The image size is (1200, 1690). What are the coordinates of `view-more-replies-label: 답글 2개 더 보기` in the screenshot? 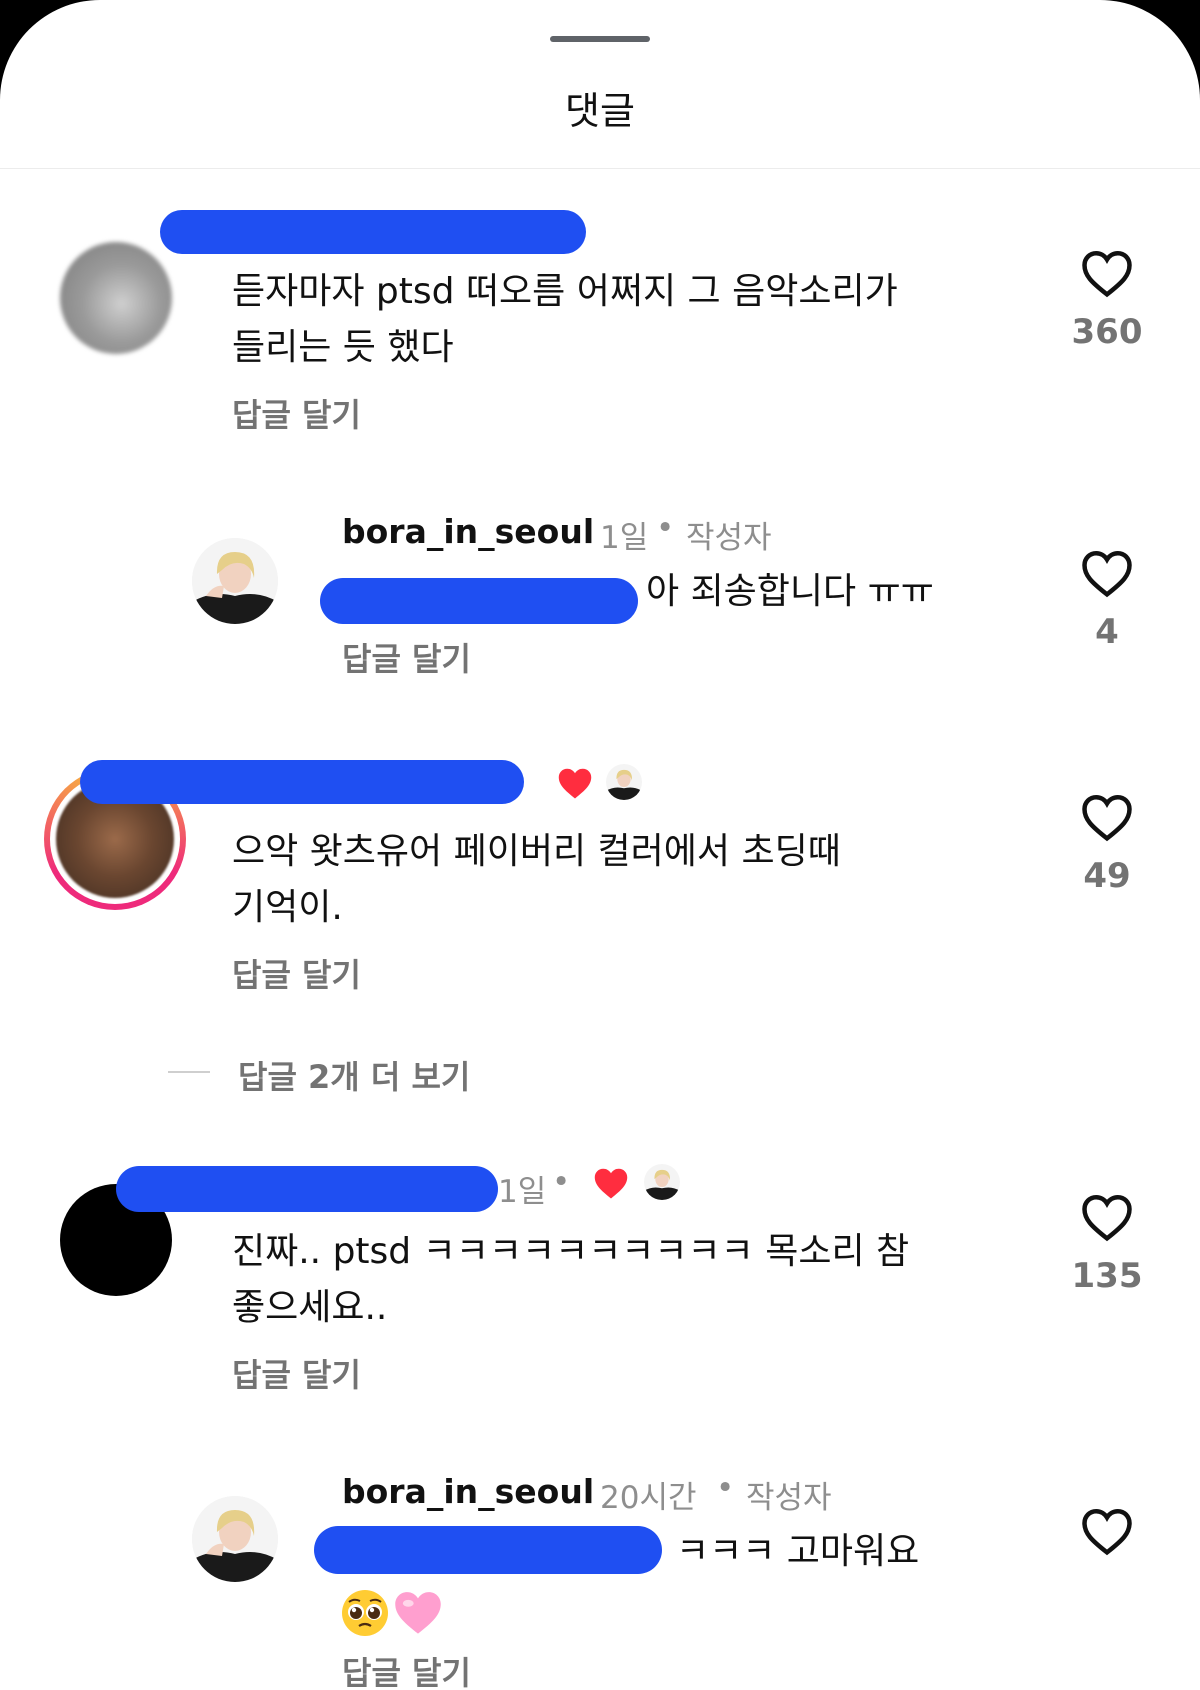 It's located at (354, 1075).